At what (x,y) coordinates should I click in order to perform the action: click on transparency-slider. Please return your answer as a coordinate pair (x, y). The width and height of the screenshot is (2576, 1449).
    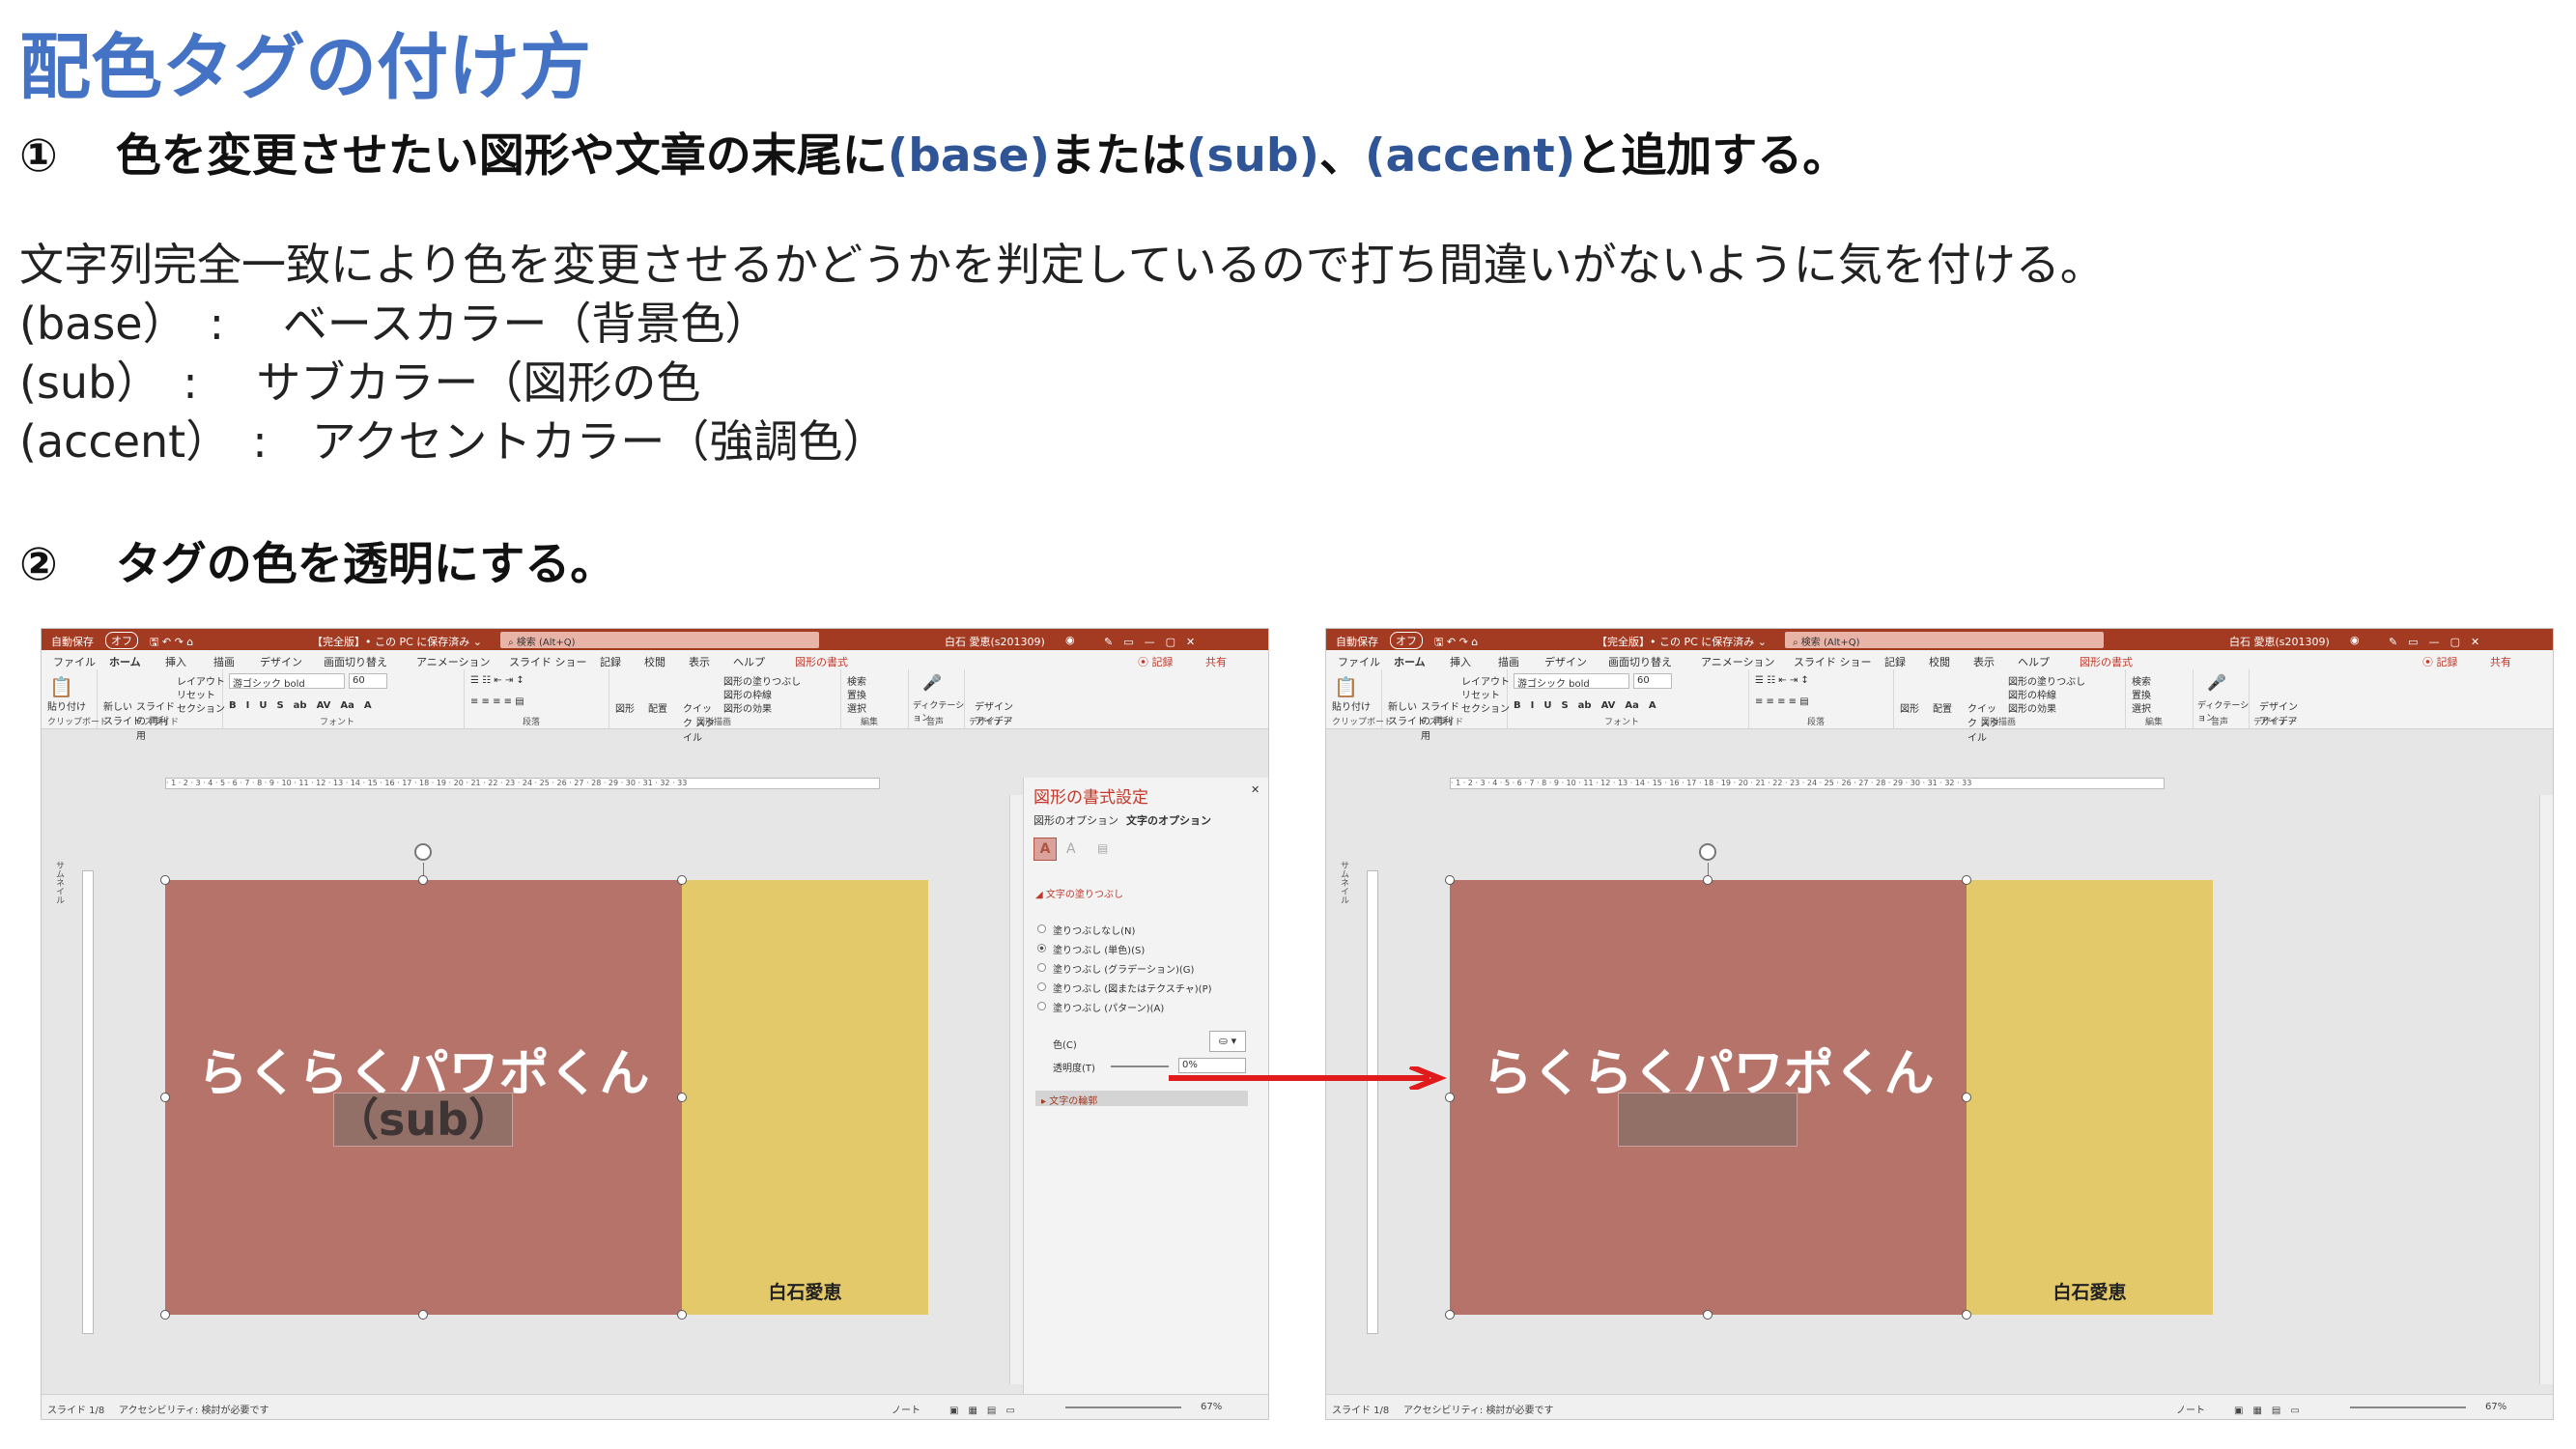
    Looking at the image, I should click on (1140, 1066).